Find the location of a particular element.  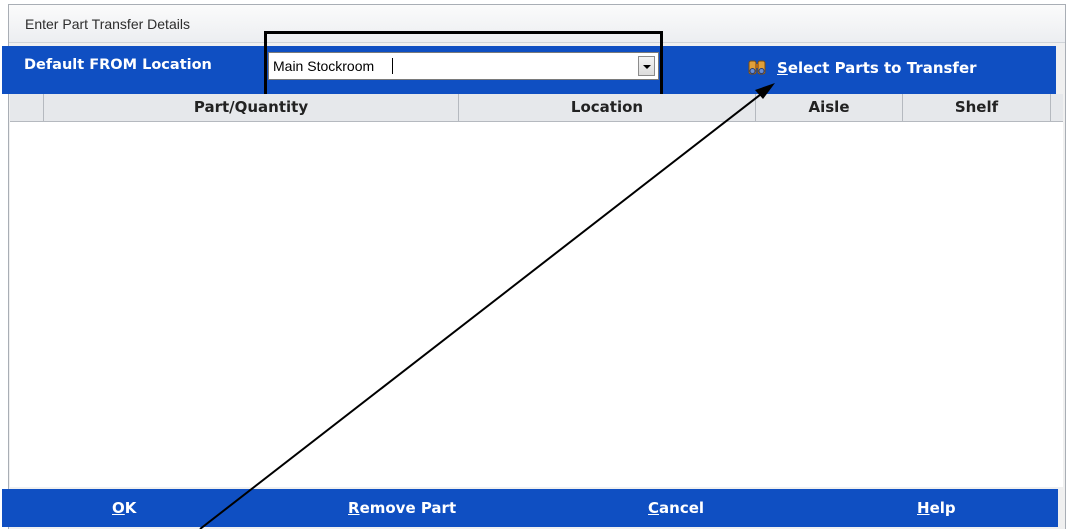

from-location-value: Main Stockroom is located at coordinates (323, 66).